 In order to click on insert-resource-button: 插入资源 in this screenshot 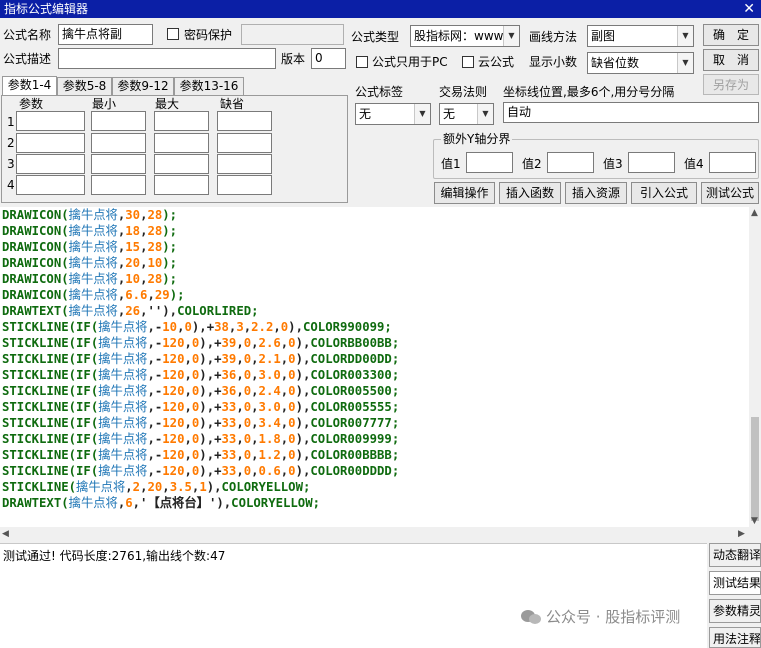, I will do `click(596, 193)`.